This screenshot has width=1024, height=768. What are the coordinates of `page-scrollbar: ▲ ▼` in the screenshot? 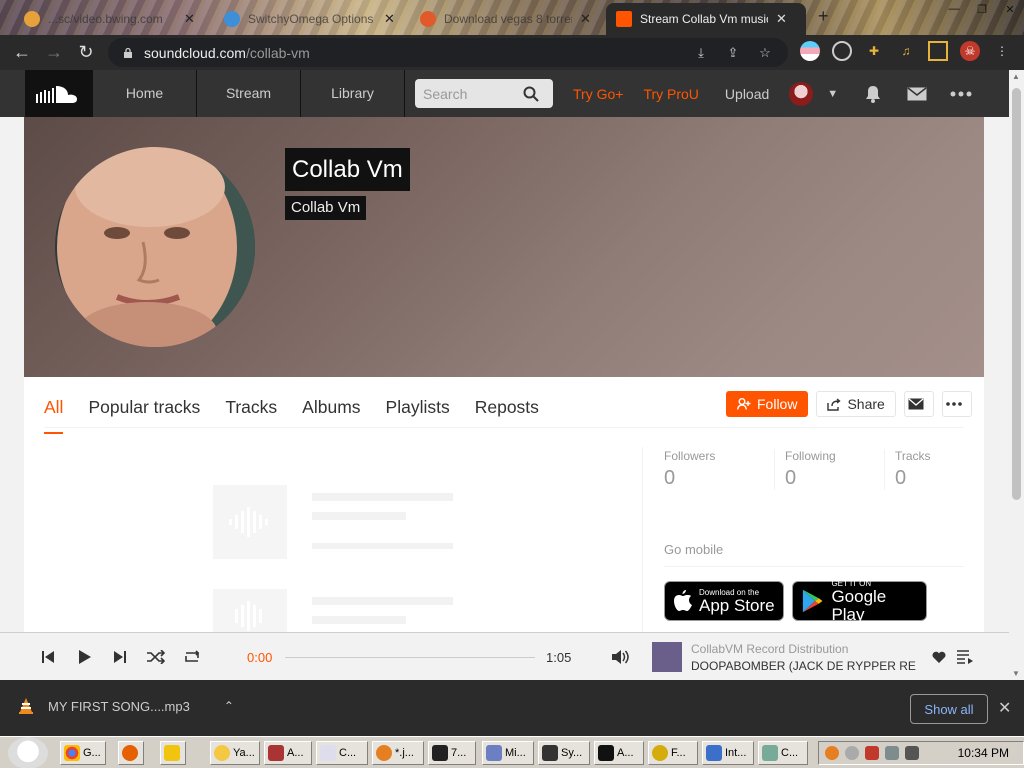 It's located at (1016, 375).